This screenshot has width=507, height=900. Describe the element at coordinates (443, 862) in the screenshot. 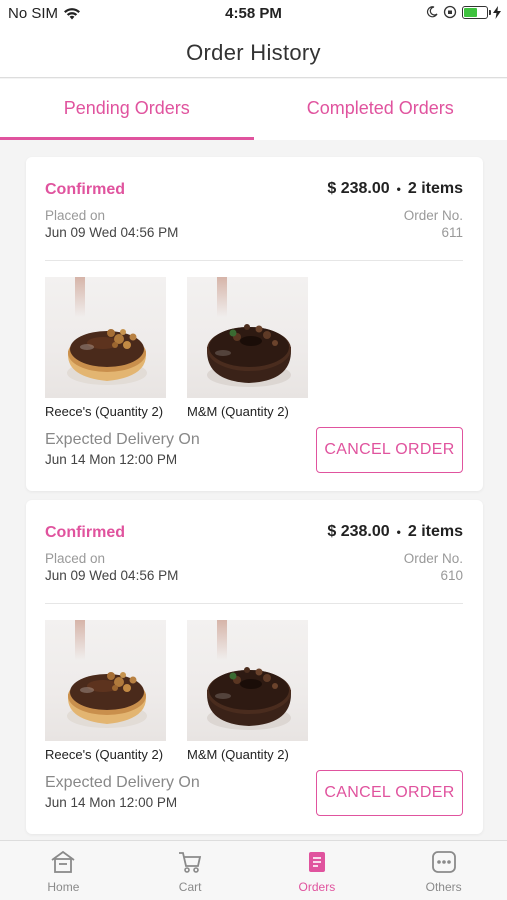

I see `more-icon` at that location.